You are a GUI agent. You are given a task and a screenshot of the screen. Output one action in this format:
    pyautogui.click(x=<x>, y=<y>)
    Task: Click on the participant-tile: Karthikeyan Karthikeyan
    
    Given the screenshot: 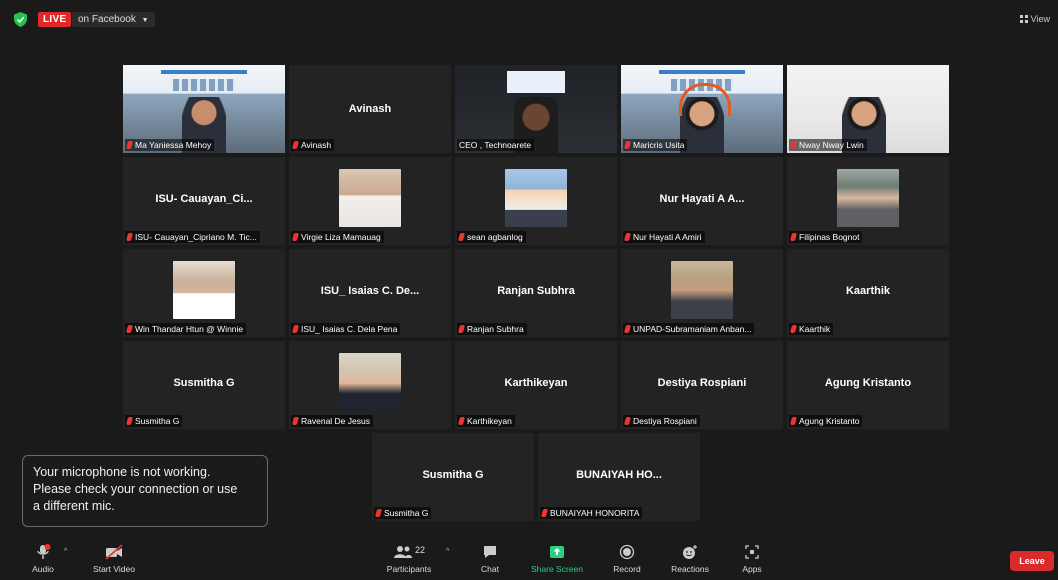 What is the action you would take?
    pyautogui.click(x=536, y=385)
    